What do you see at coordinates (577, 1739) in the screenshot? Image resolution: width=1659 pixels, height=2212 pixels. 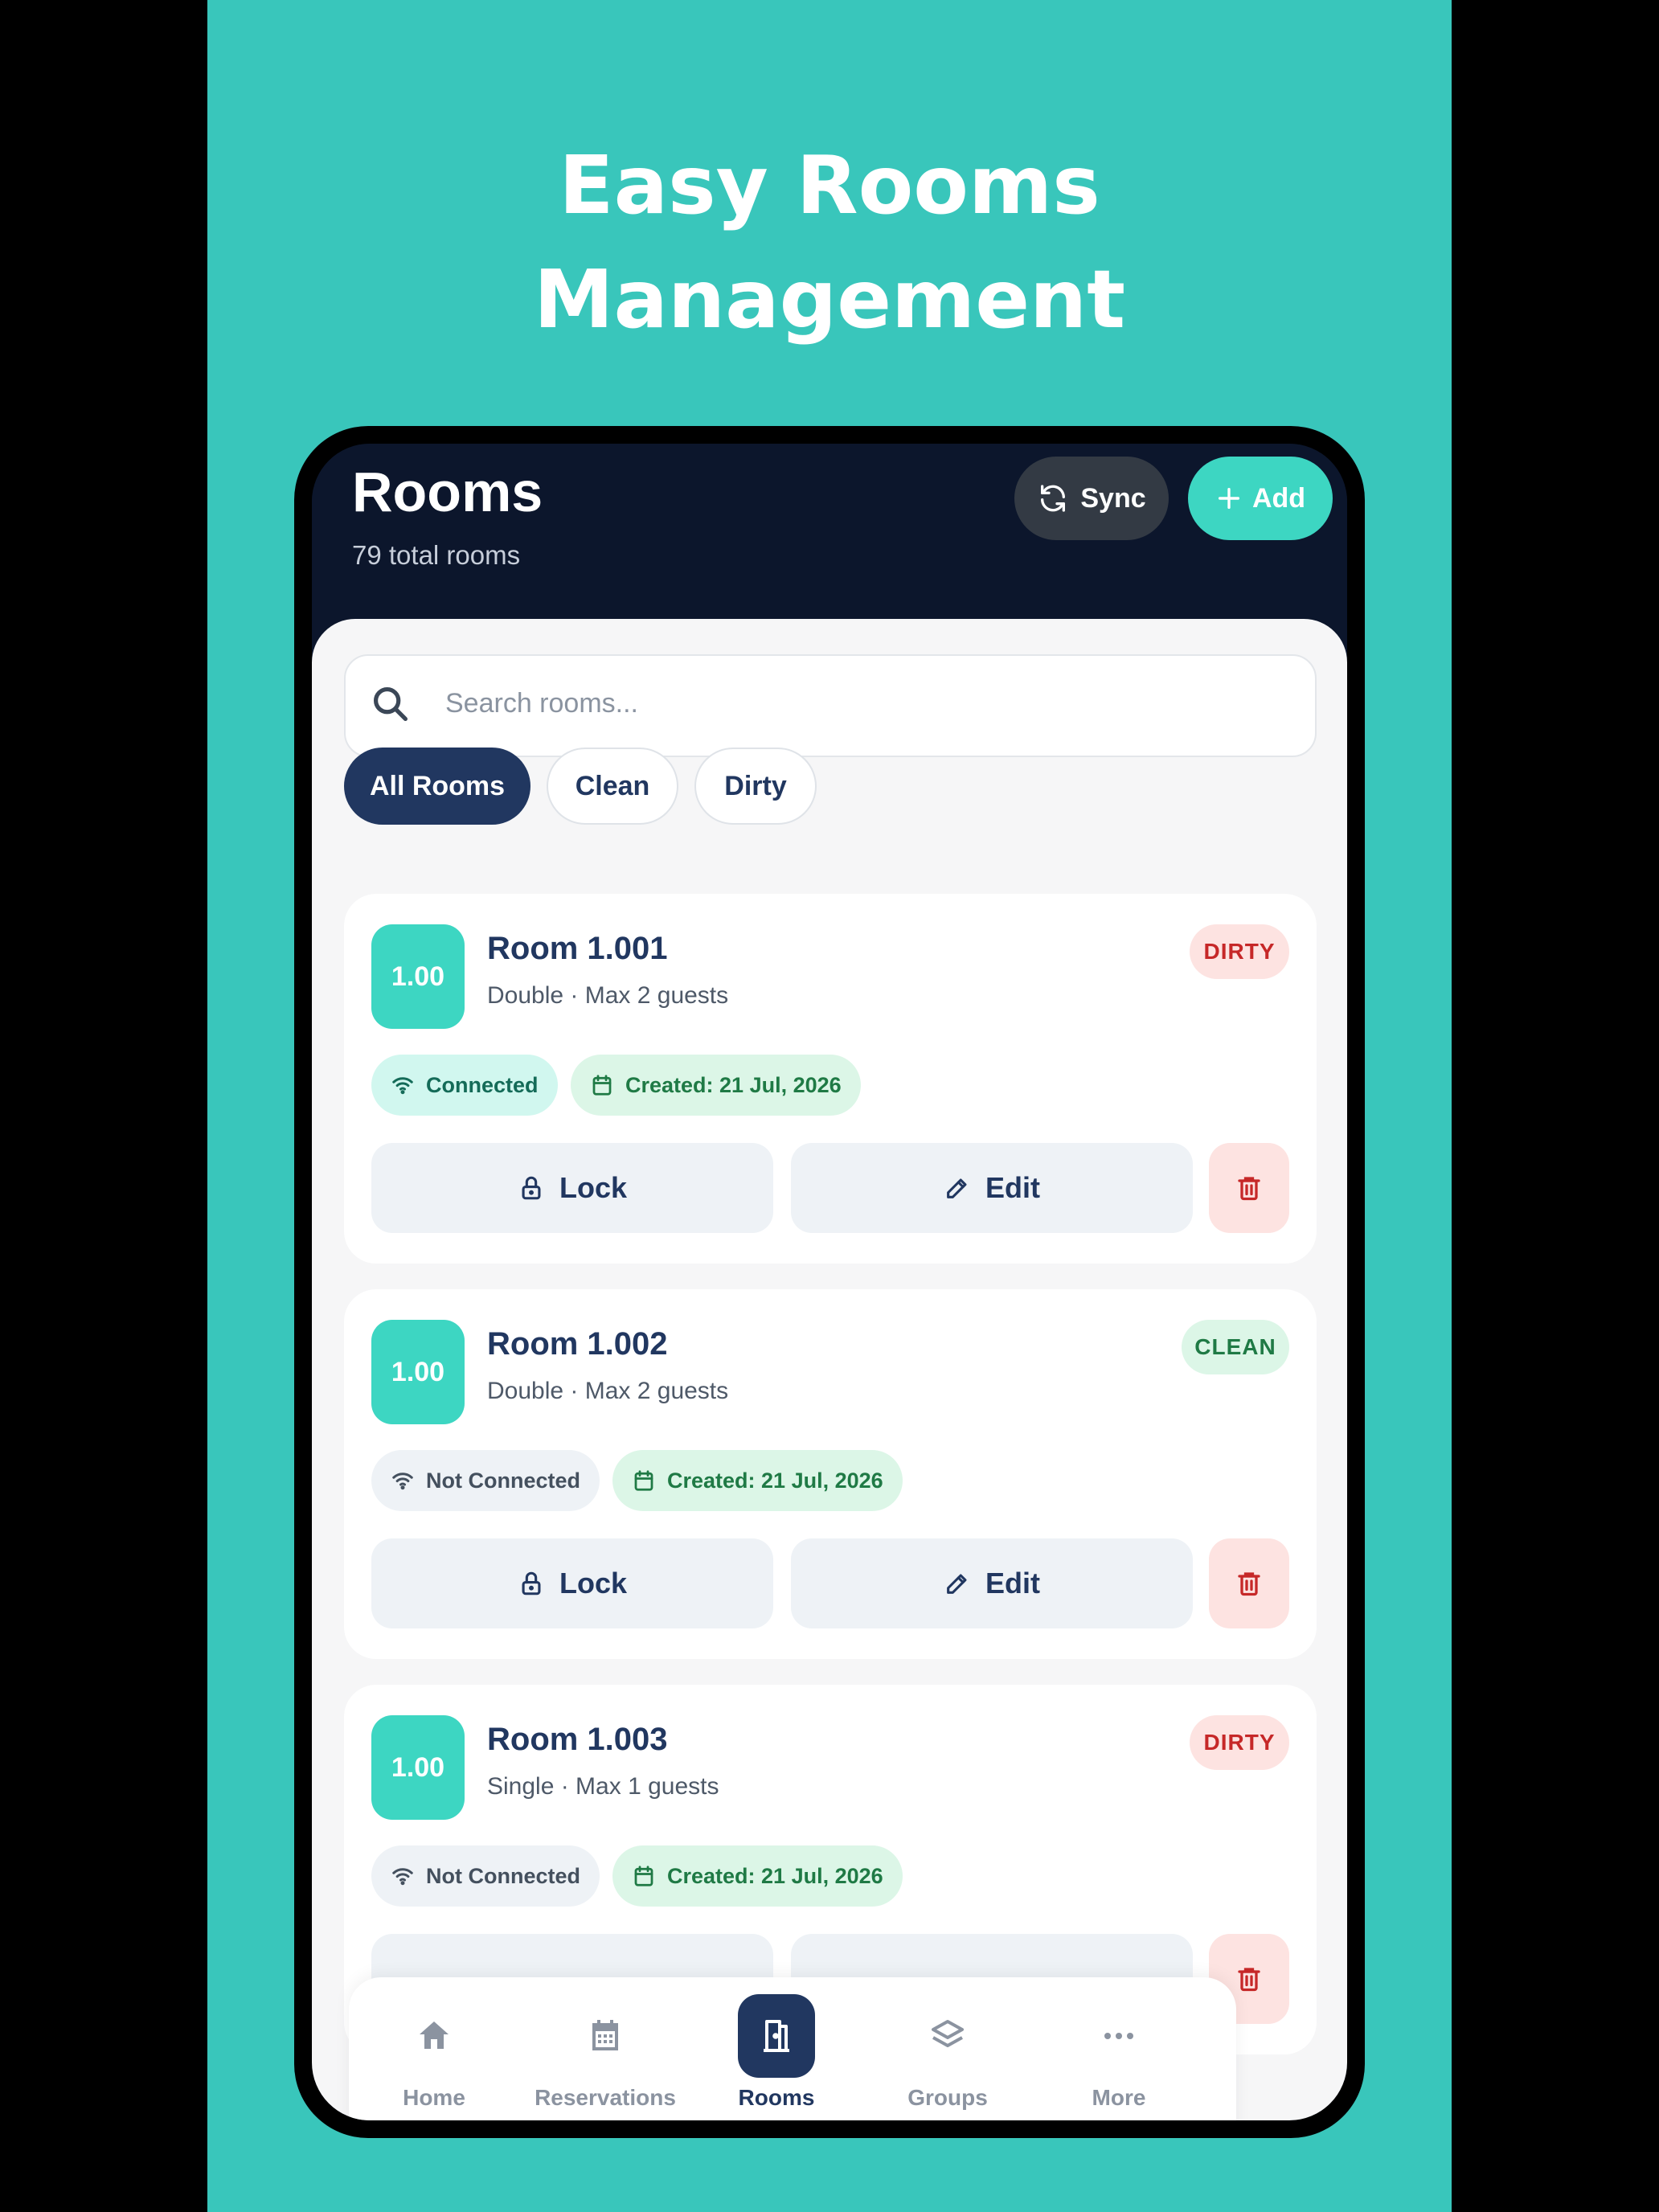 I see `room-name: Room 1.003` at bounding box center [577, 1739].